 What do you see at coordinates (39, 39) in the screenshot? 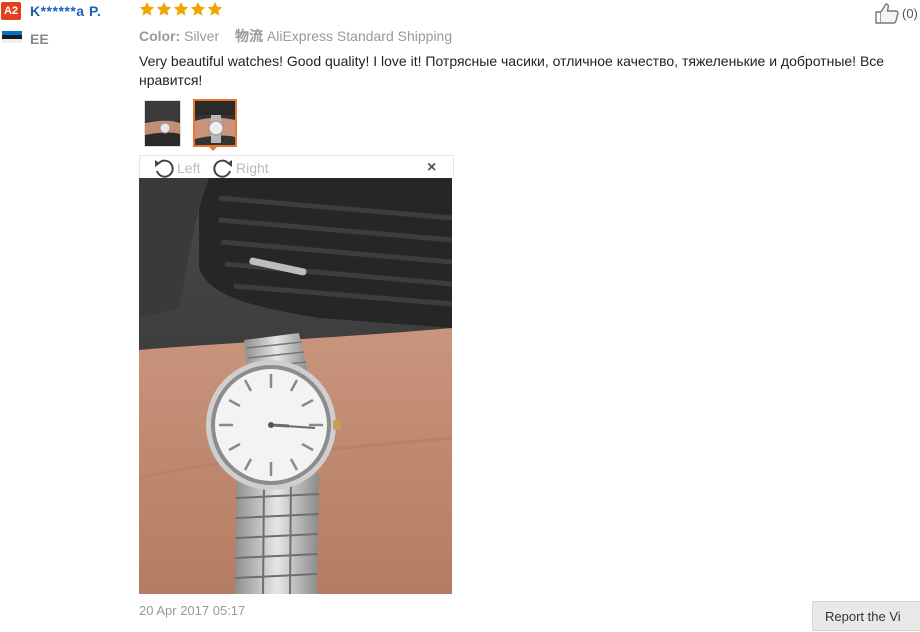
I see `reviewer-country: EE` at bounding box center [39, 39].